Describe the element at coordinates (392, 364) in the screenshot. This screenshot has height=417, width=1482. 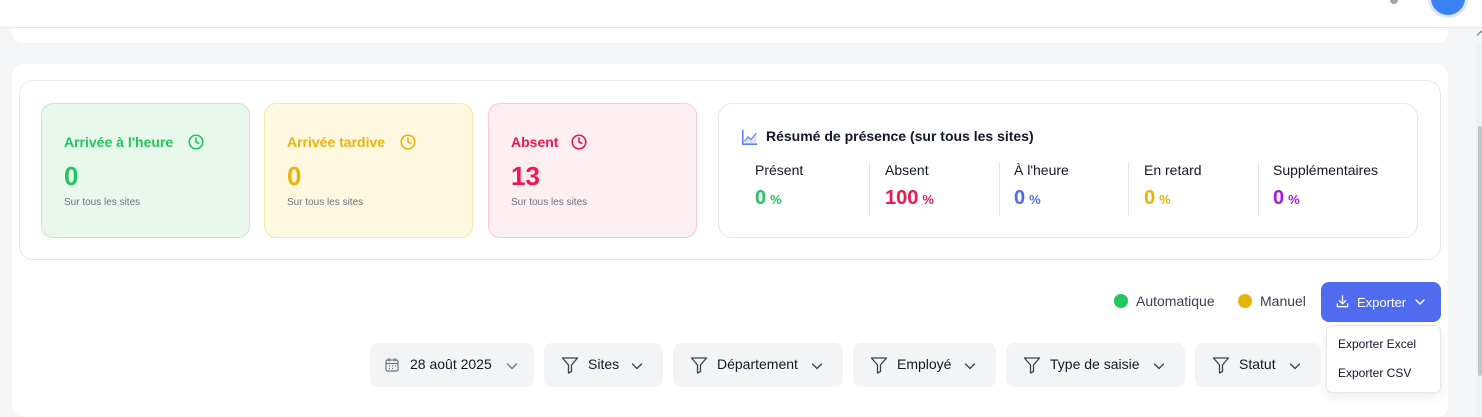
I see `calendar-icon` at that location.